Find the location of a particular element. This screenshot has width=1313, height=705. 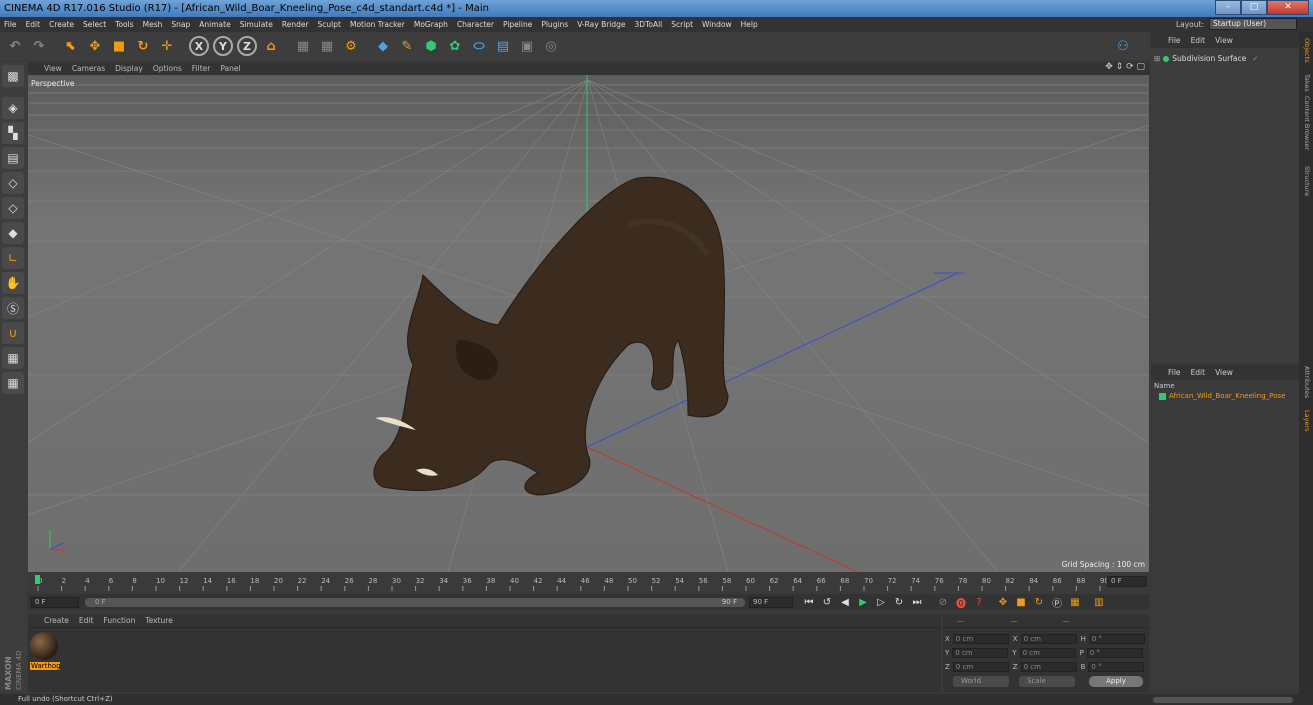

previous-key-icon: ↺ is located at coordinates (827, 602).